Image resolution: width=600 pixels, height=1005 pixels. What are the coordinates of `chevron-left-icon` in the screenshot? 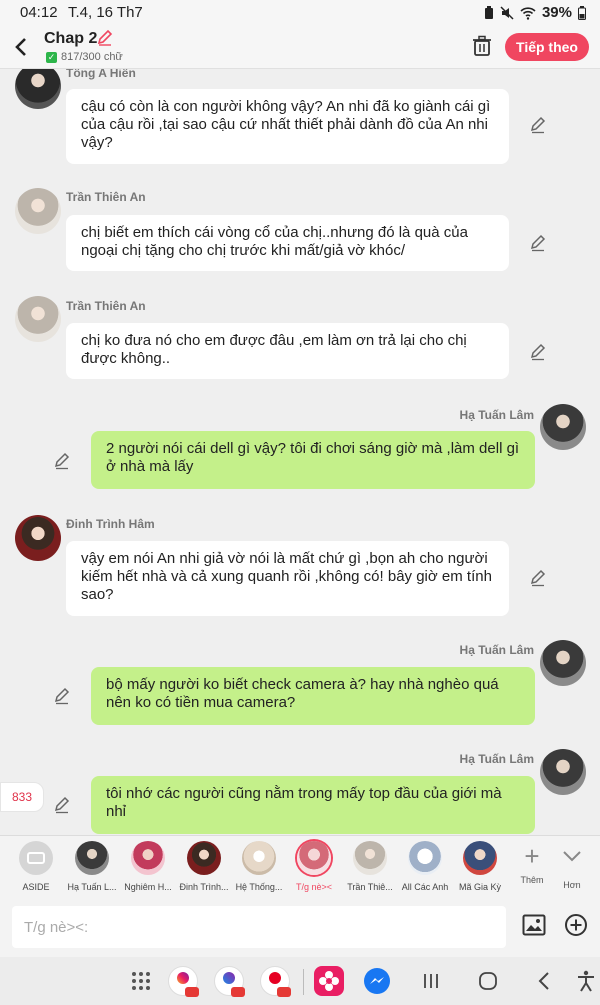 It's located at (20, 47).